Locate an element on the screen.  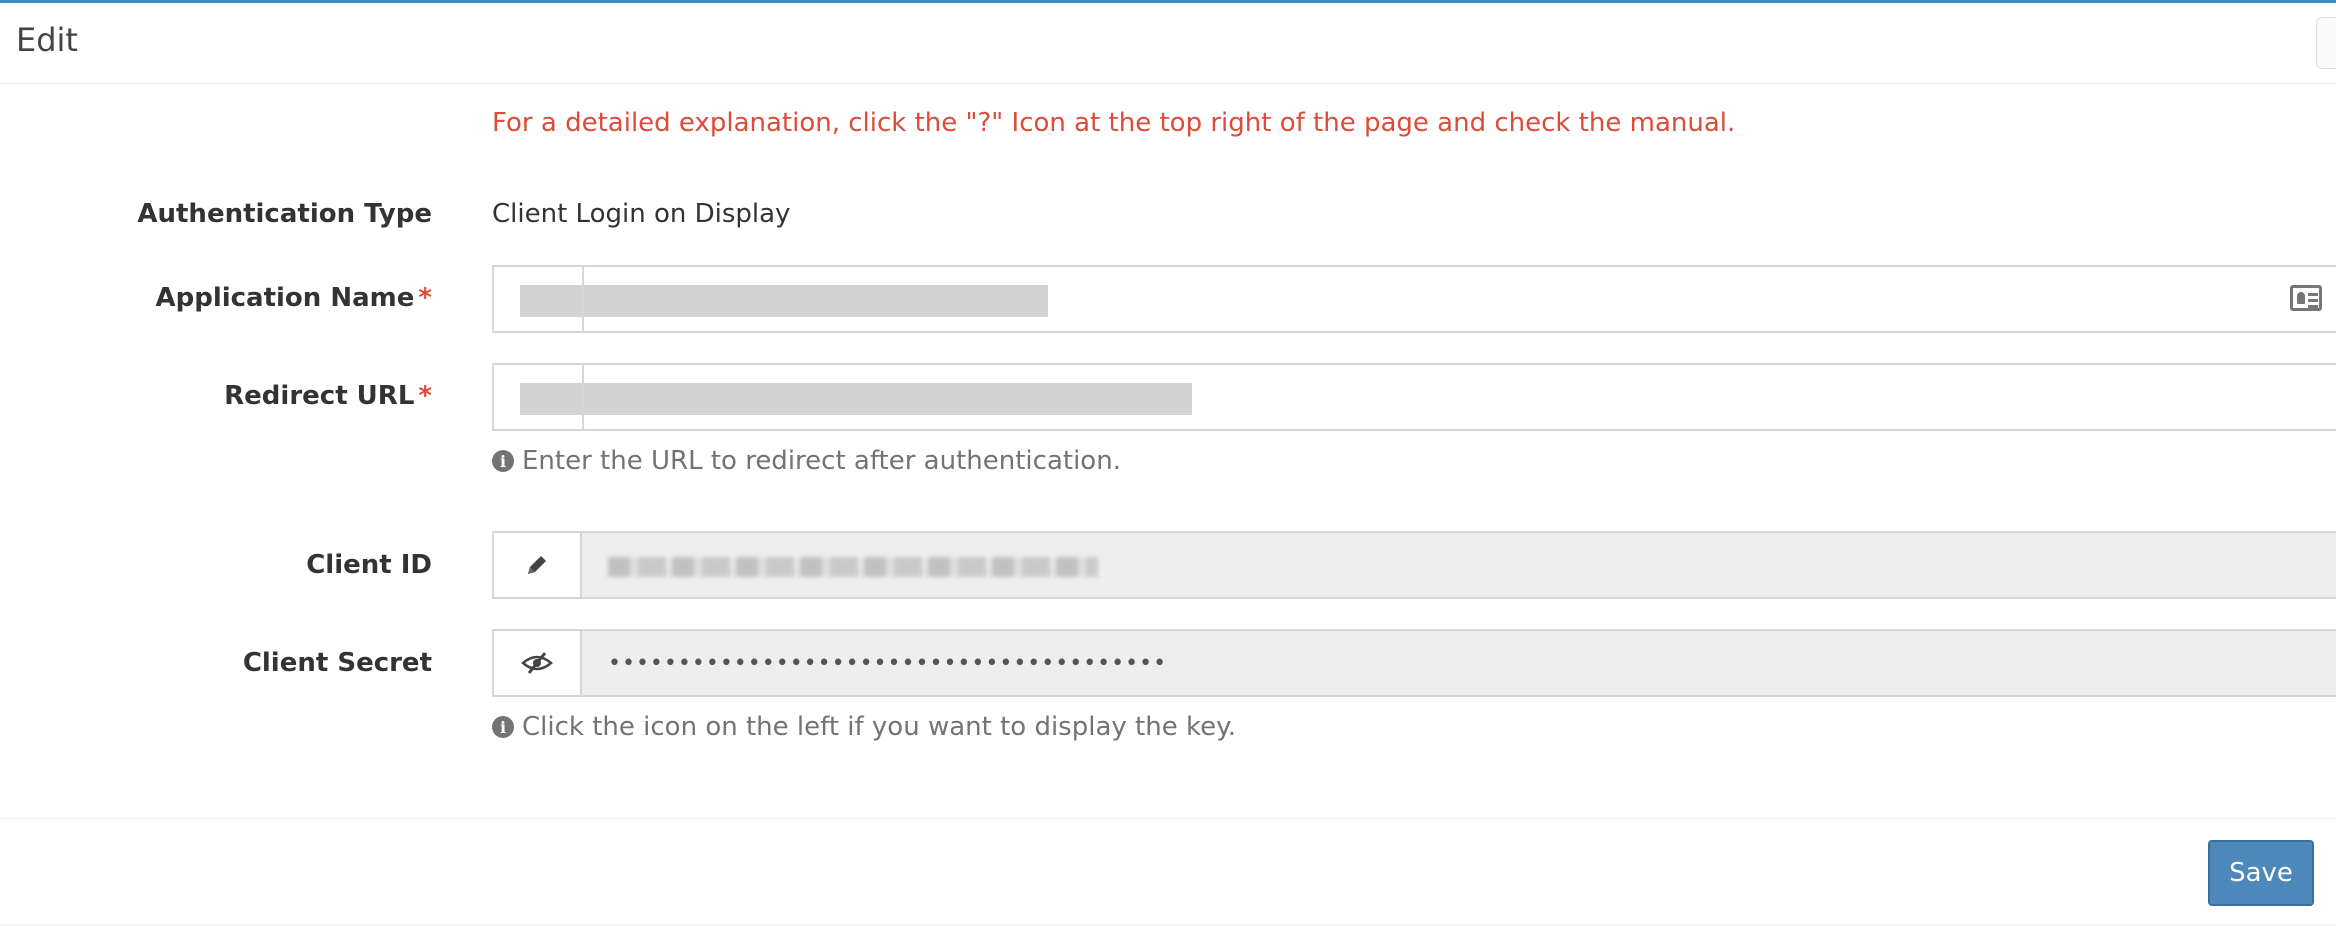
client-id-label-text: Client ID is located at coordinates (369, 565).